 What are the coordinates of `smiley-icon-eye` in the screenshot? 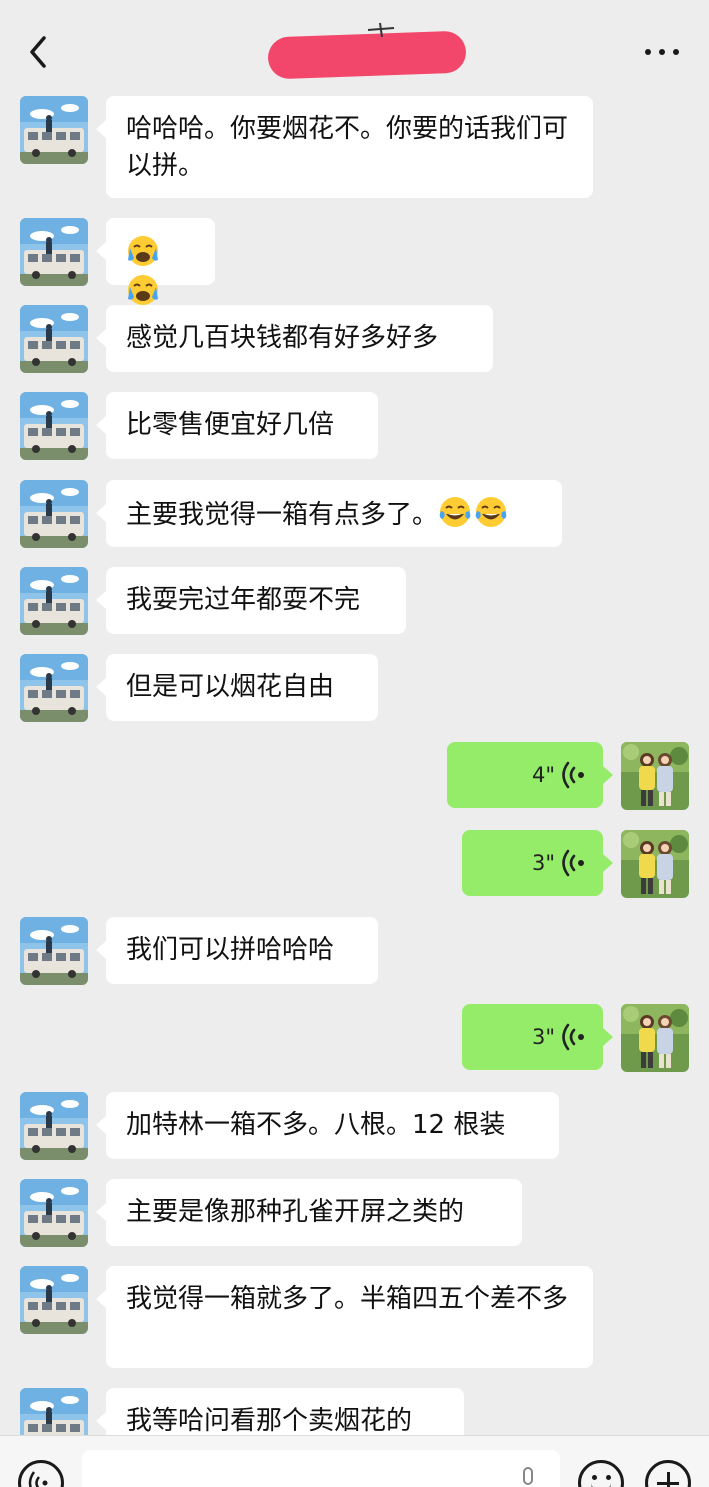 It's located at (608, 1477).